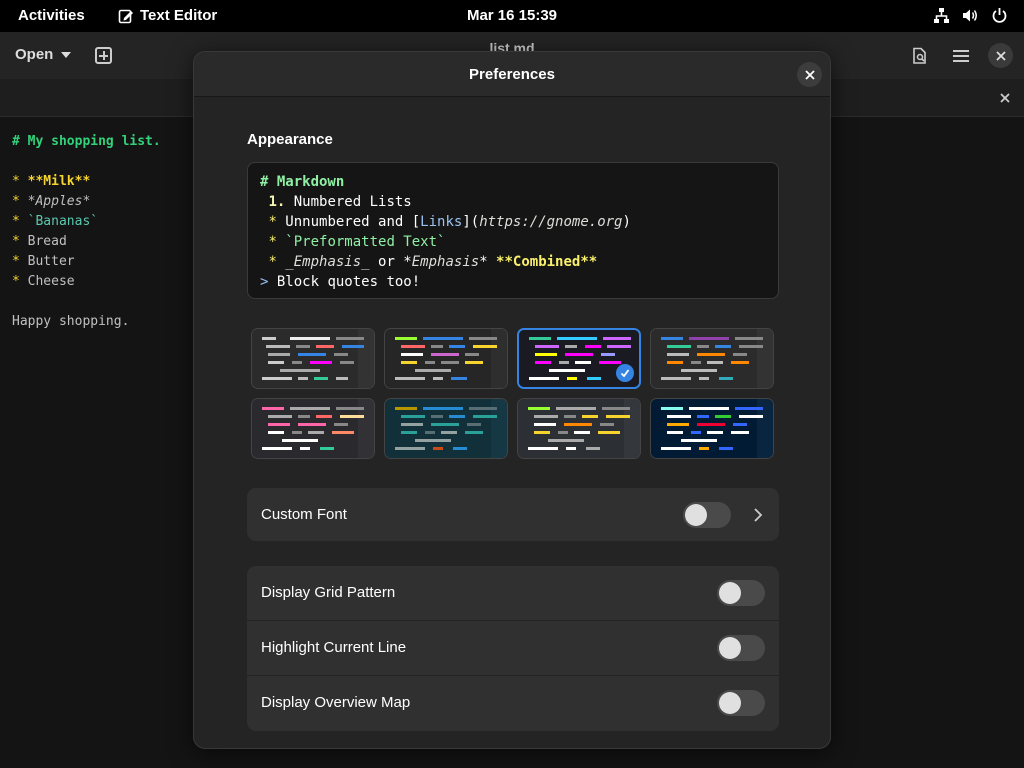 The width and height of the screenshot is (1024, 768). What do you see at coordinates (277, 202) in the screenshot?
I see `preview-number: 1.` at bounding box center [277, 202].